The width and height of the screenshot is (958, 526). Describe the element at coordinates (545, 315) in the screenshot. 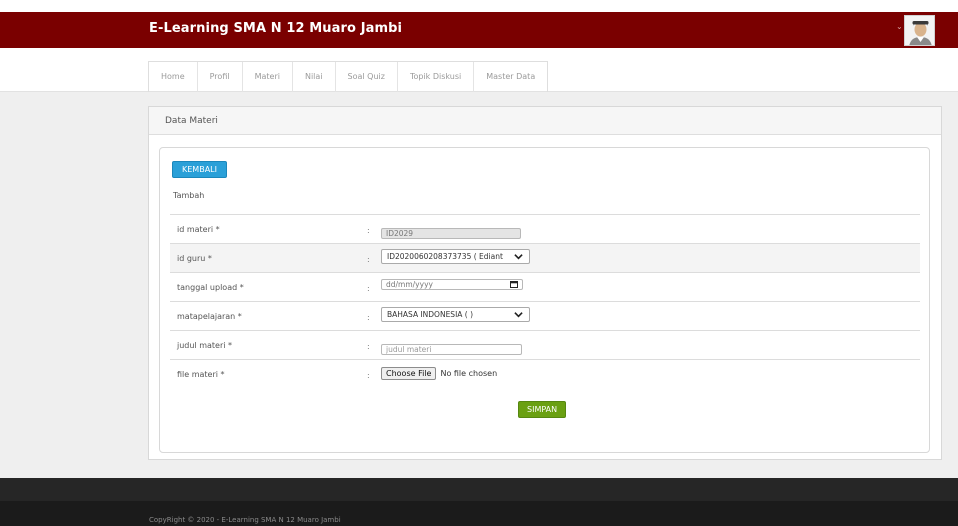

I see `form-row-matapelajaran: matapelajaran * : BAHASA INDONESIA ( )` at that location.